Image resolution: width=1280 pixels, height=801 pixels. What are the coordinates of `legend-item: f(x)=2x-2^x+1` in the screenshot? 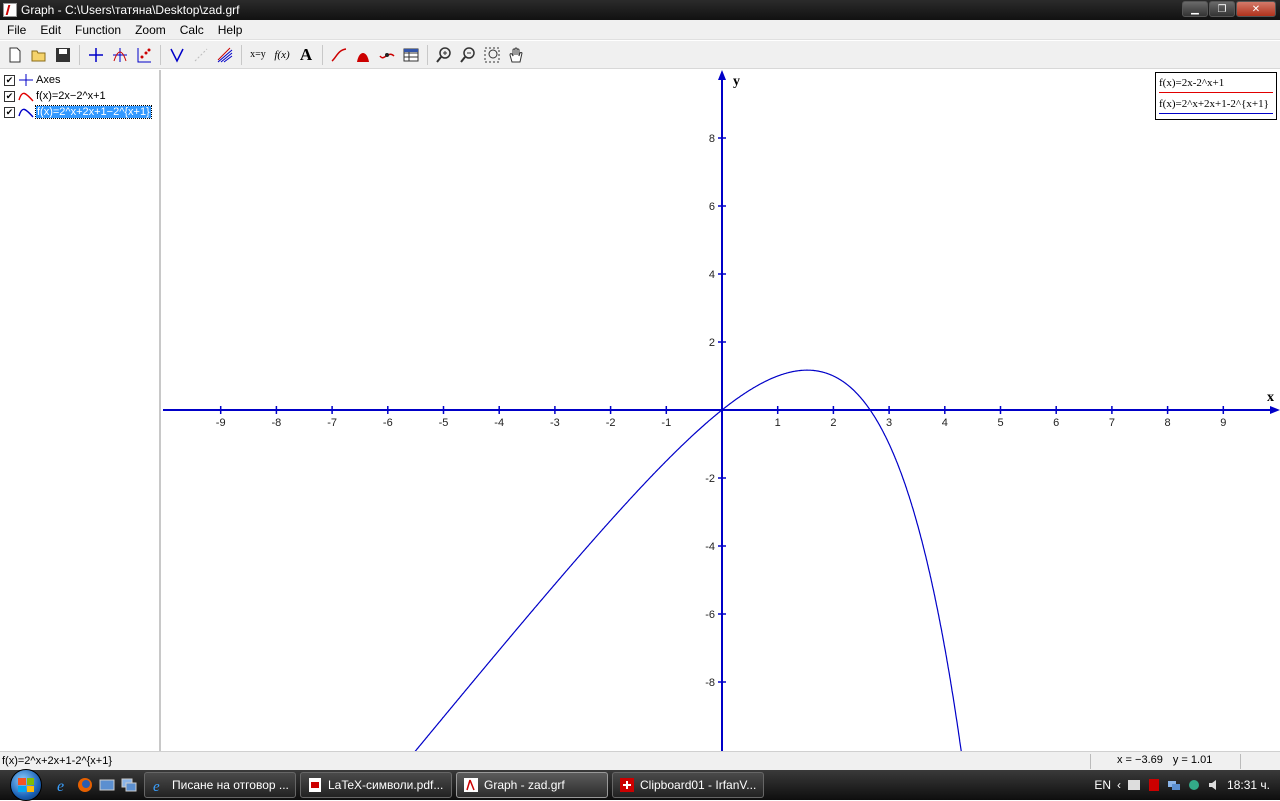 It's located at (1216, 85).